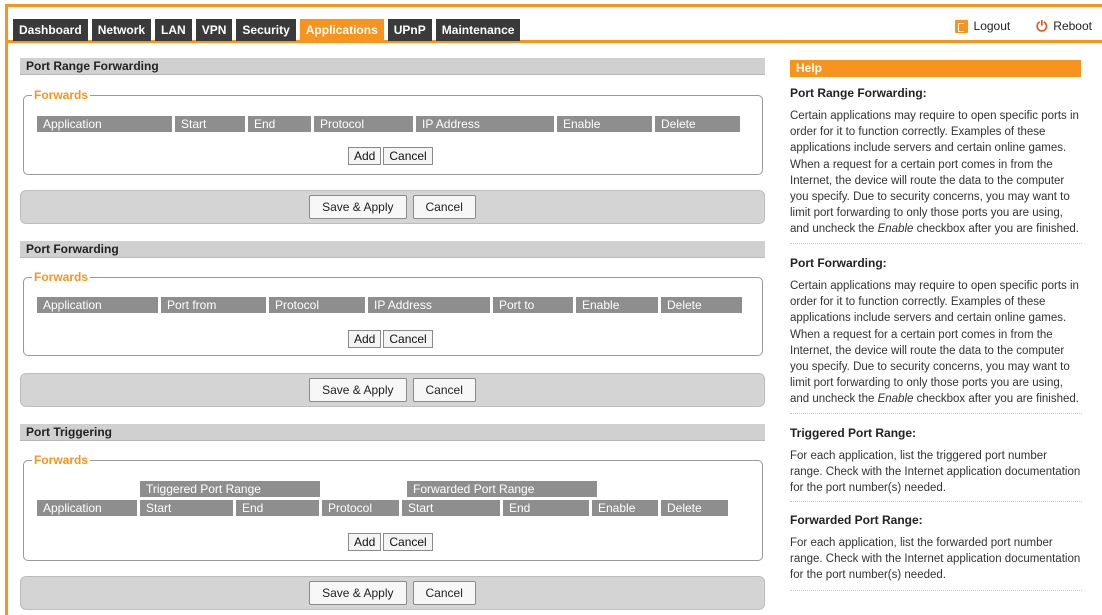 The image size is (1102, 615). Describe the element at coordinates (341, 30) in the screenshot. I see `tab-applications: Applications` at that location.